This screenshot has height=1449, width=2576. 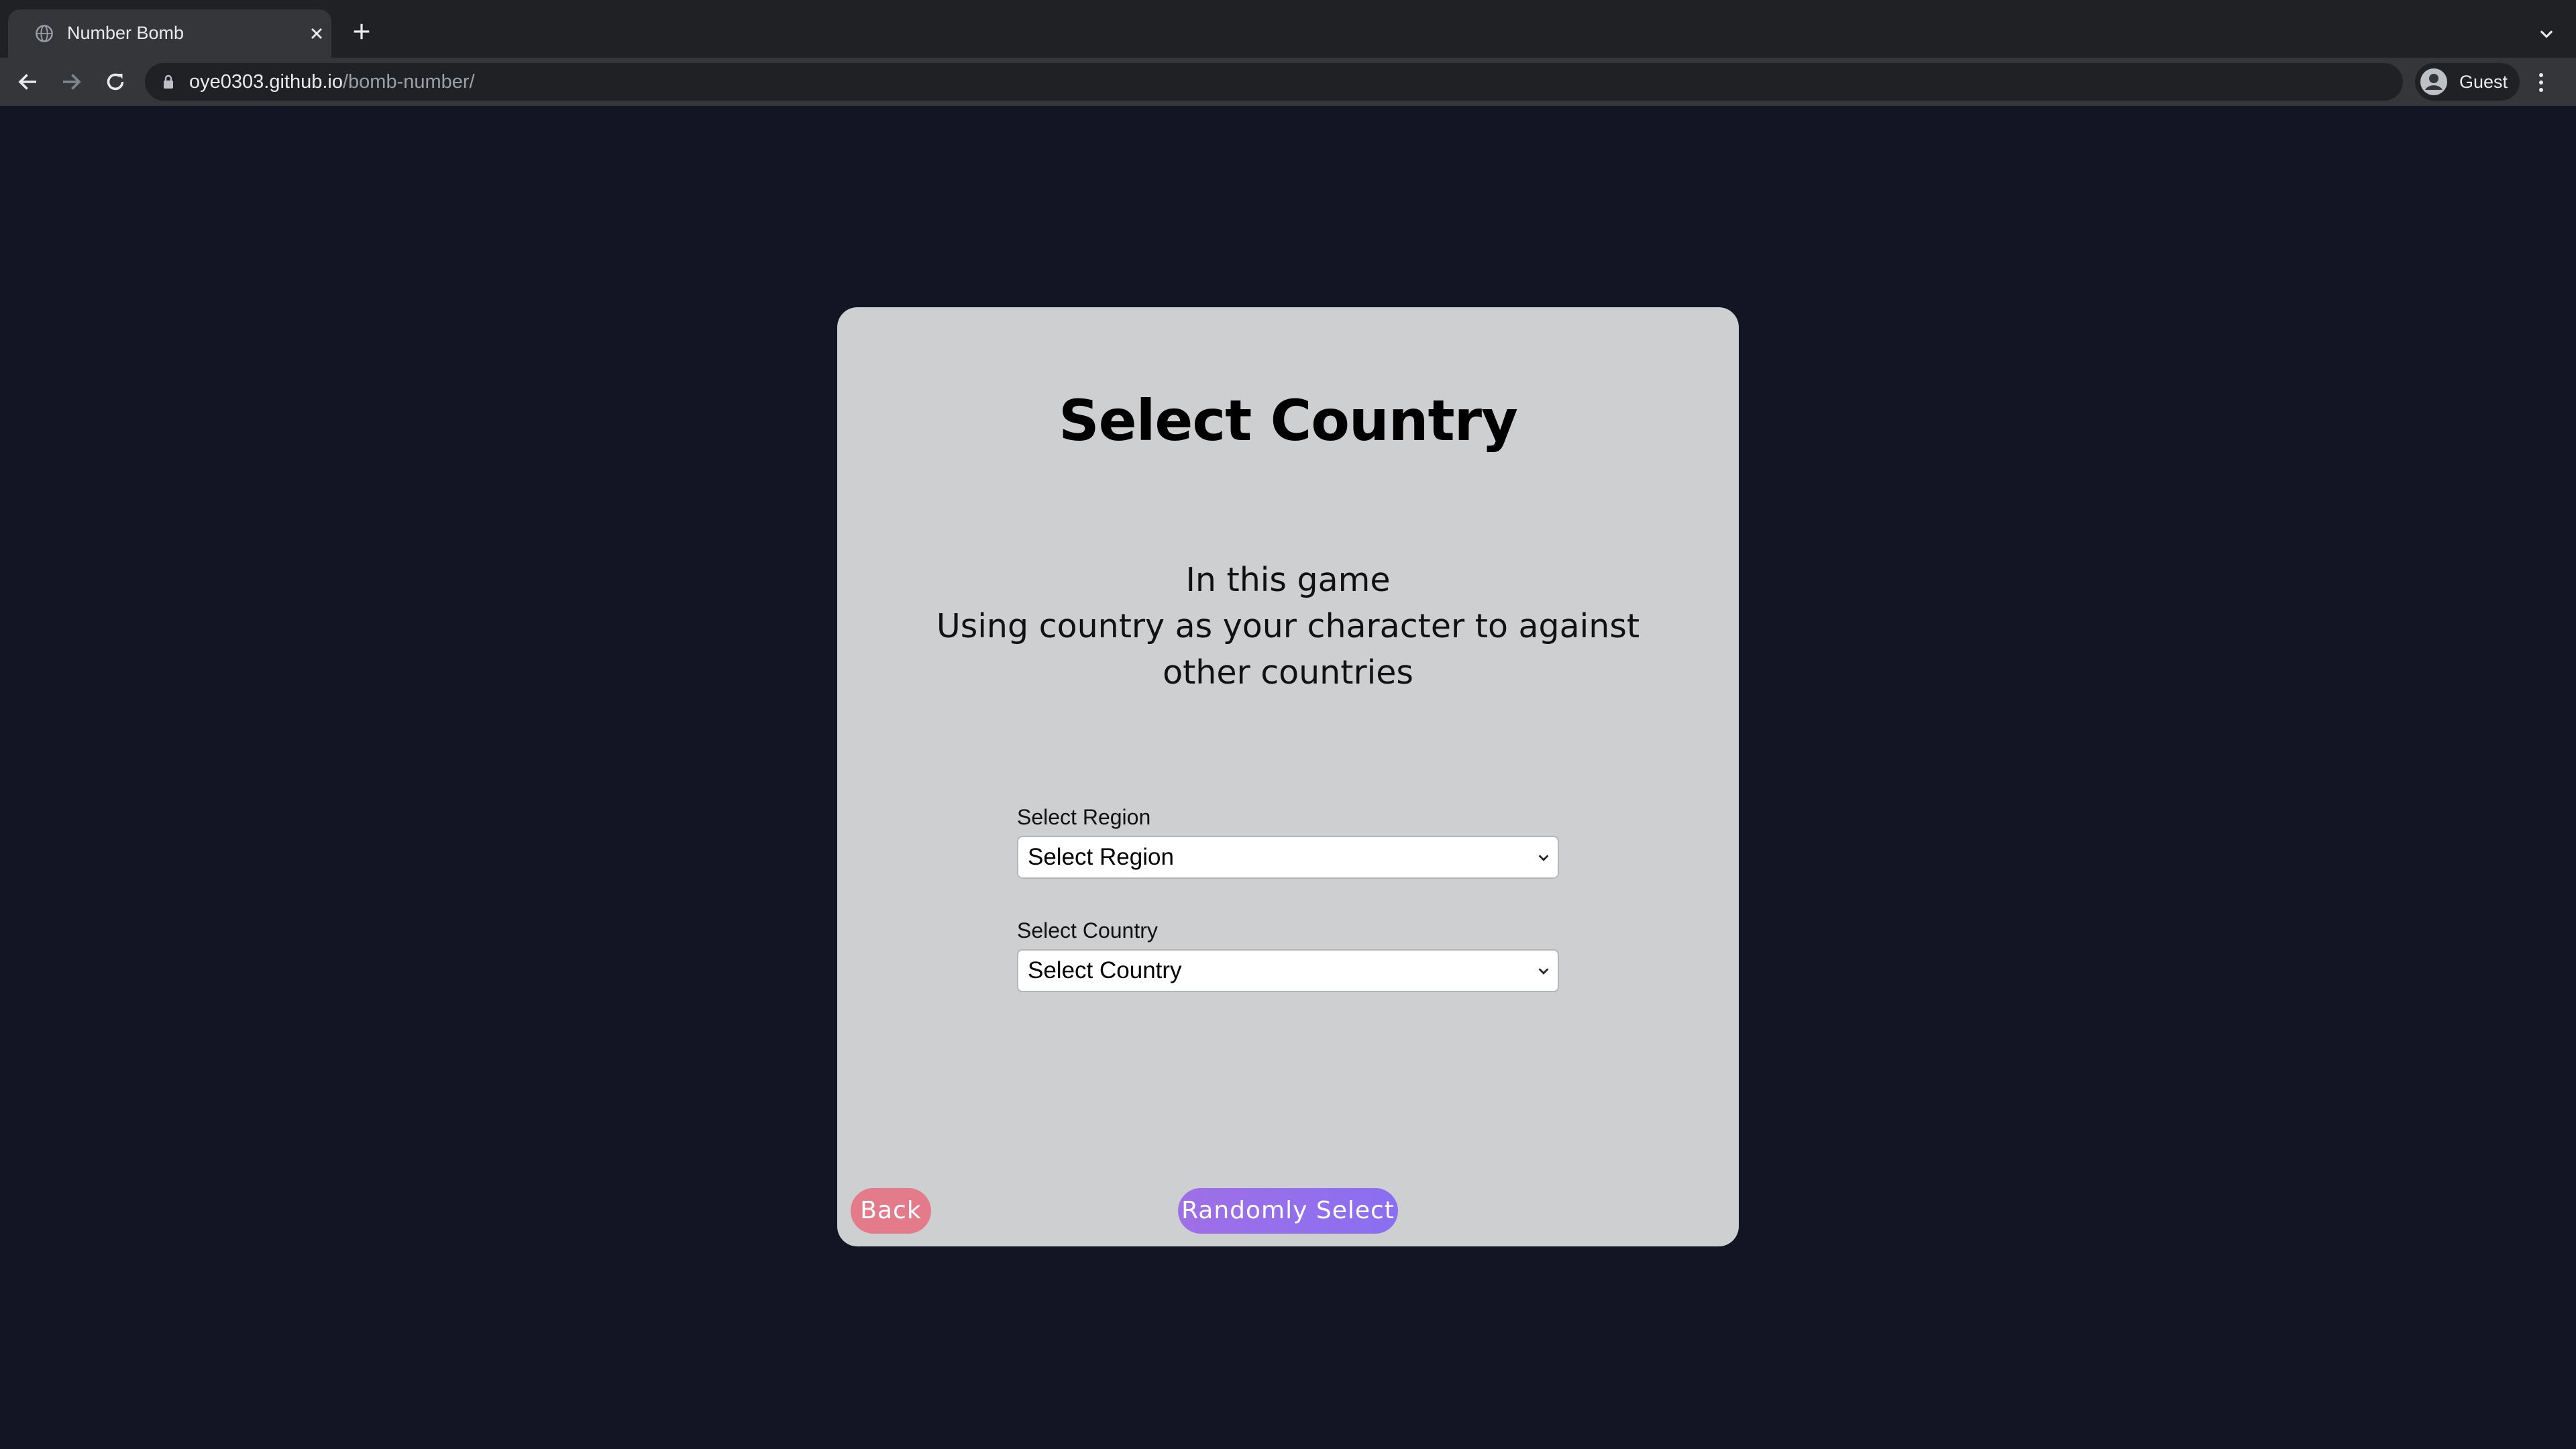 What do you see at coordinates (1101, 857) in the screenshot?
I see `region-select-value: Select Region` at bounding box center [1101, 857].